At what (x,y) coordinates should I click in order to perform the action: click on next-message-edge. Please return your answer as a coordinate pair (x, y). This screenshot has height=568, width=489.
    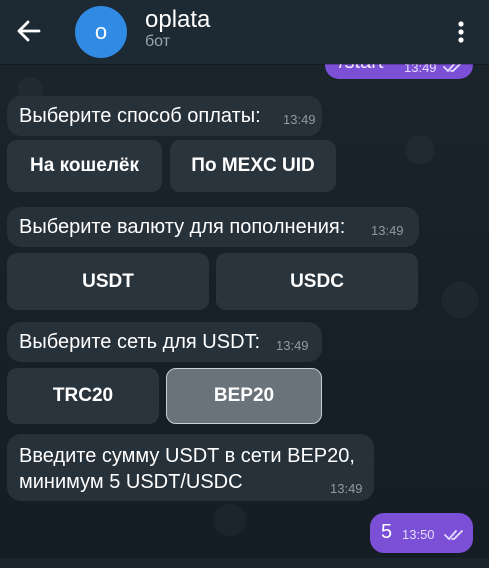
    Looking at the image, I should click on (244, 563).